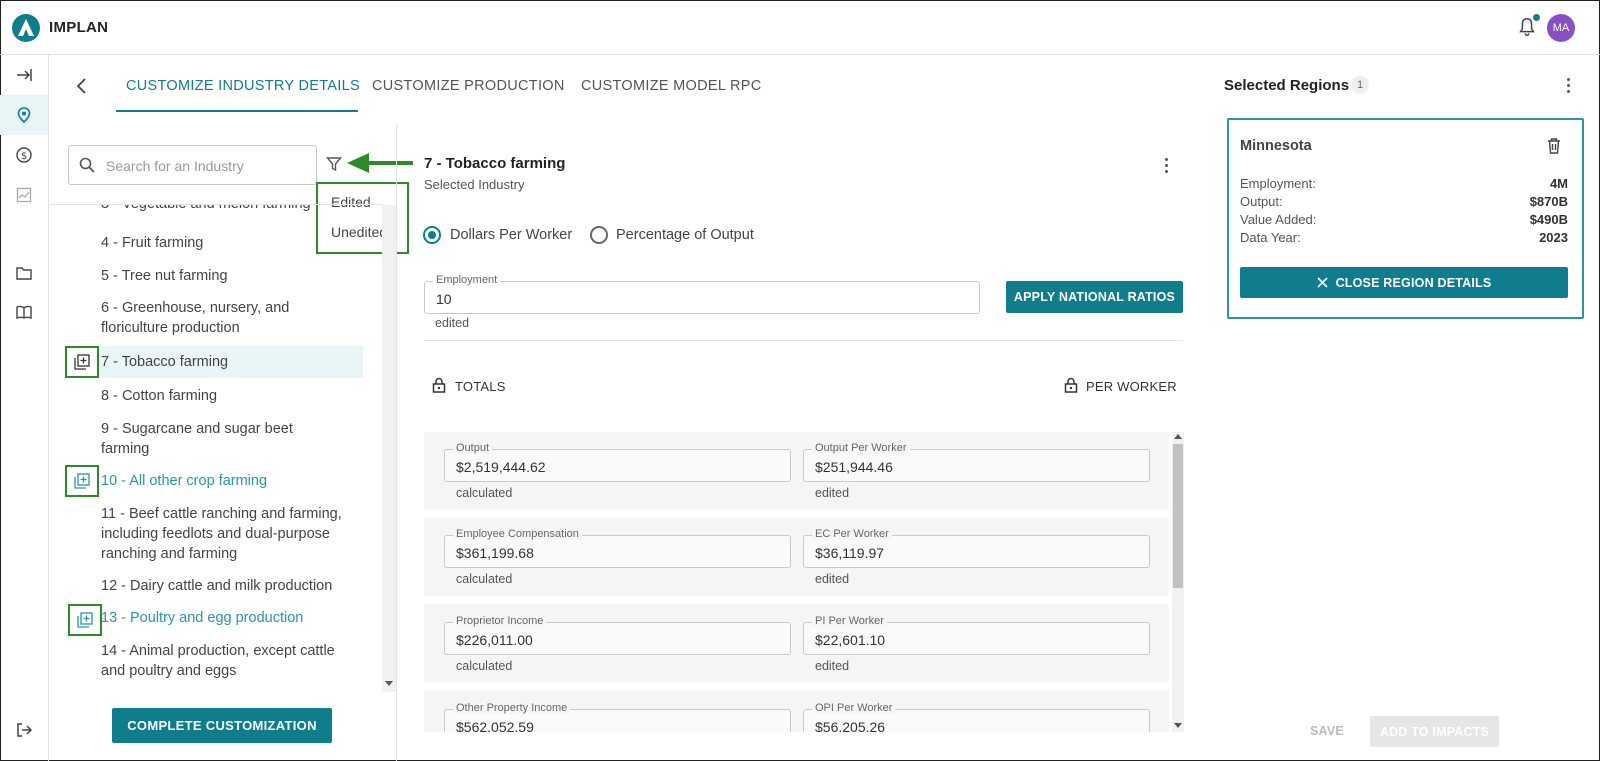  Describe the element at coordinates (1561, 28) in the screenshot. I see `avatar: MA` at that location.